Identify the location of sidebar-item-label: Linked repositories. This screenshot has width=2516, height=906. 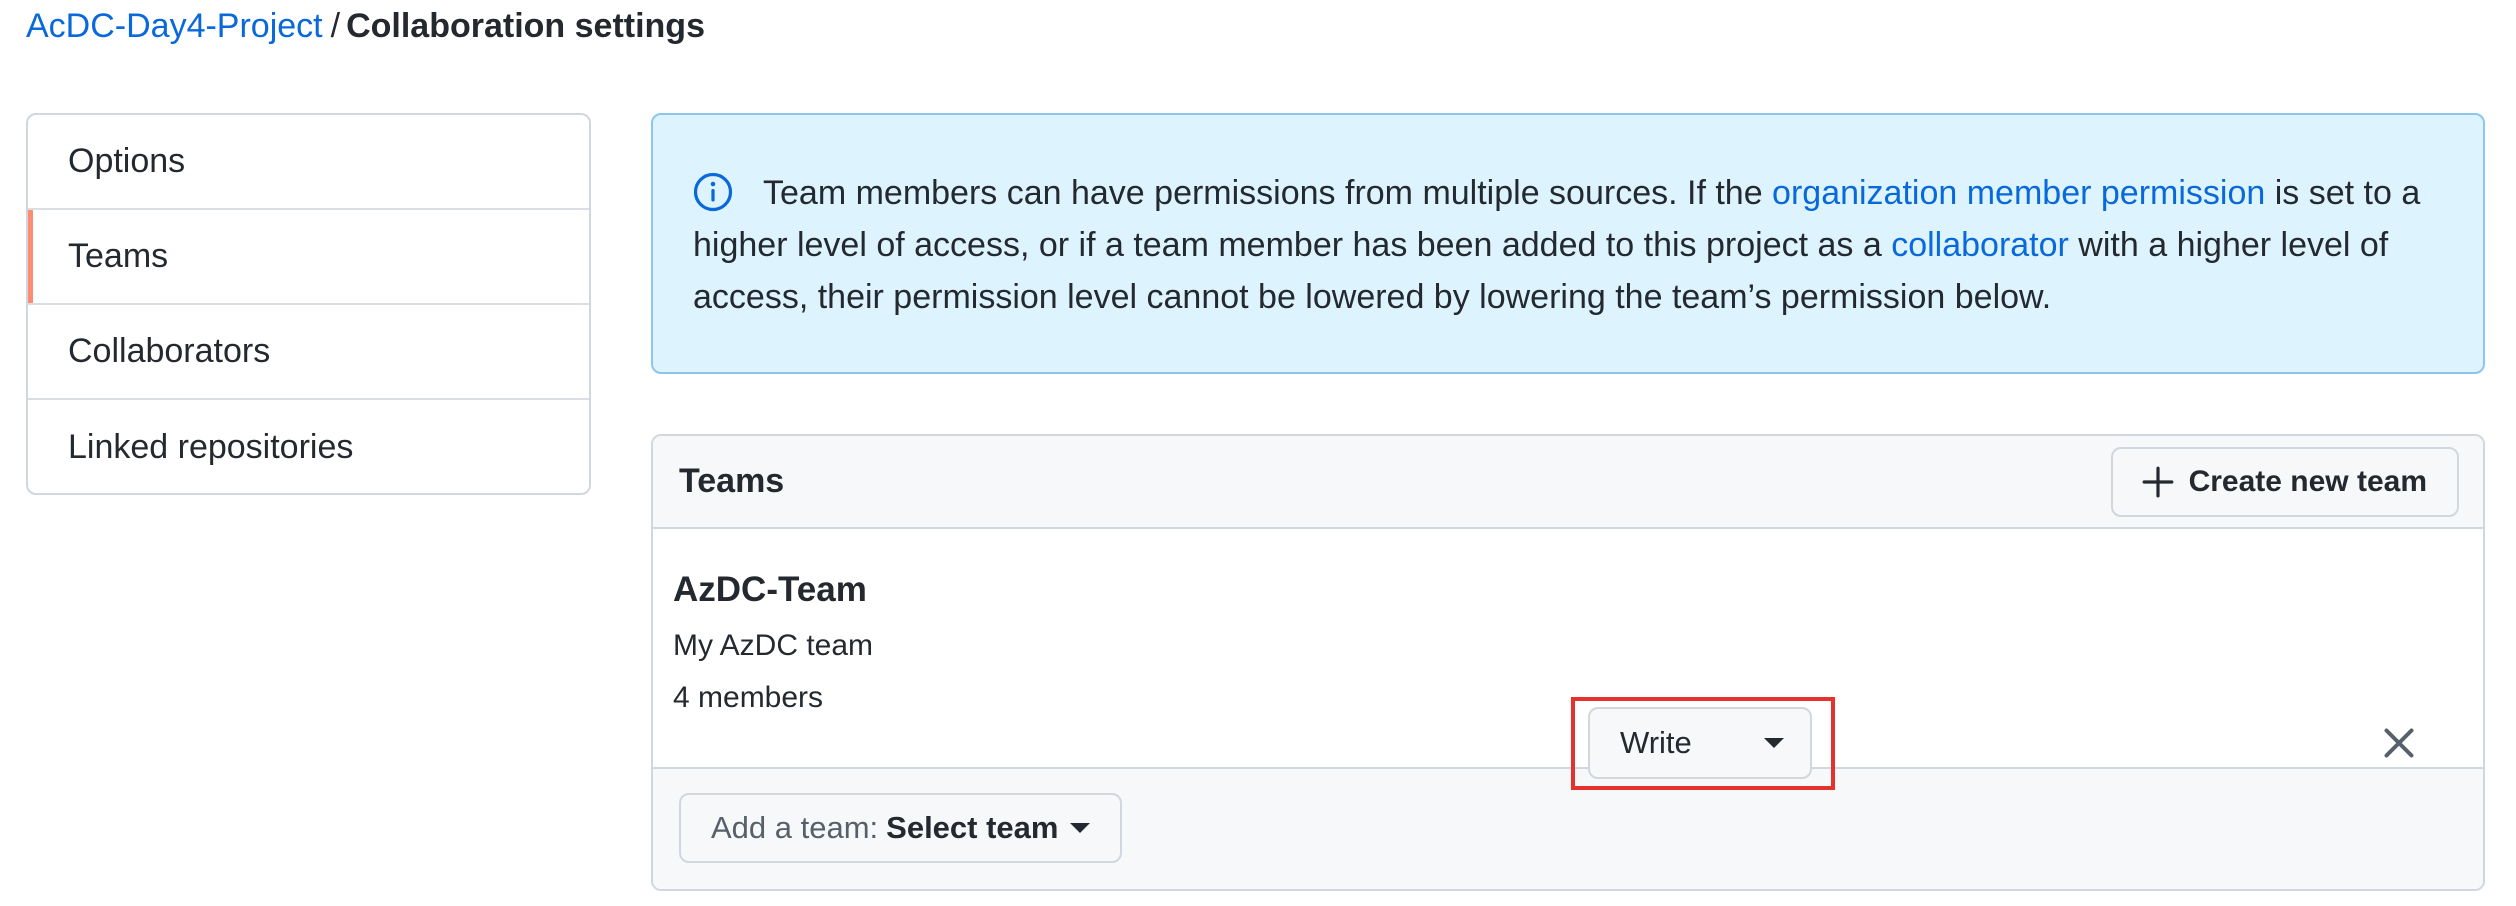
(211, 447).